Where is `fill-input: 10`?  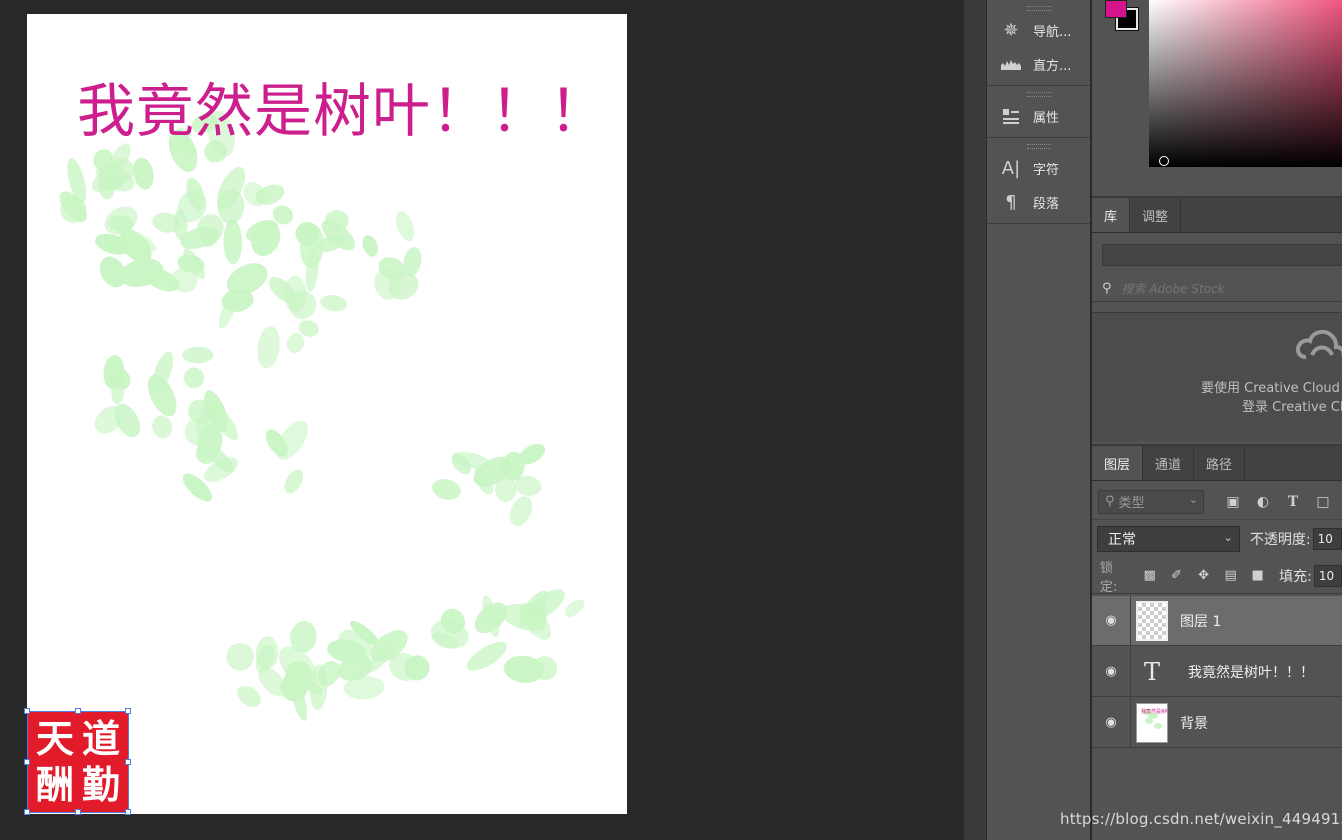 fill-input: 10 is located at coordinates (1327, 575).